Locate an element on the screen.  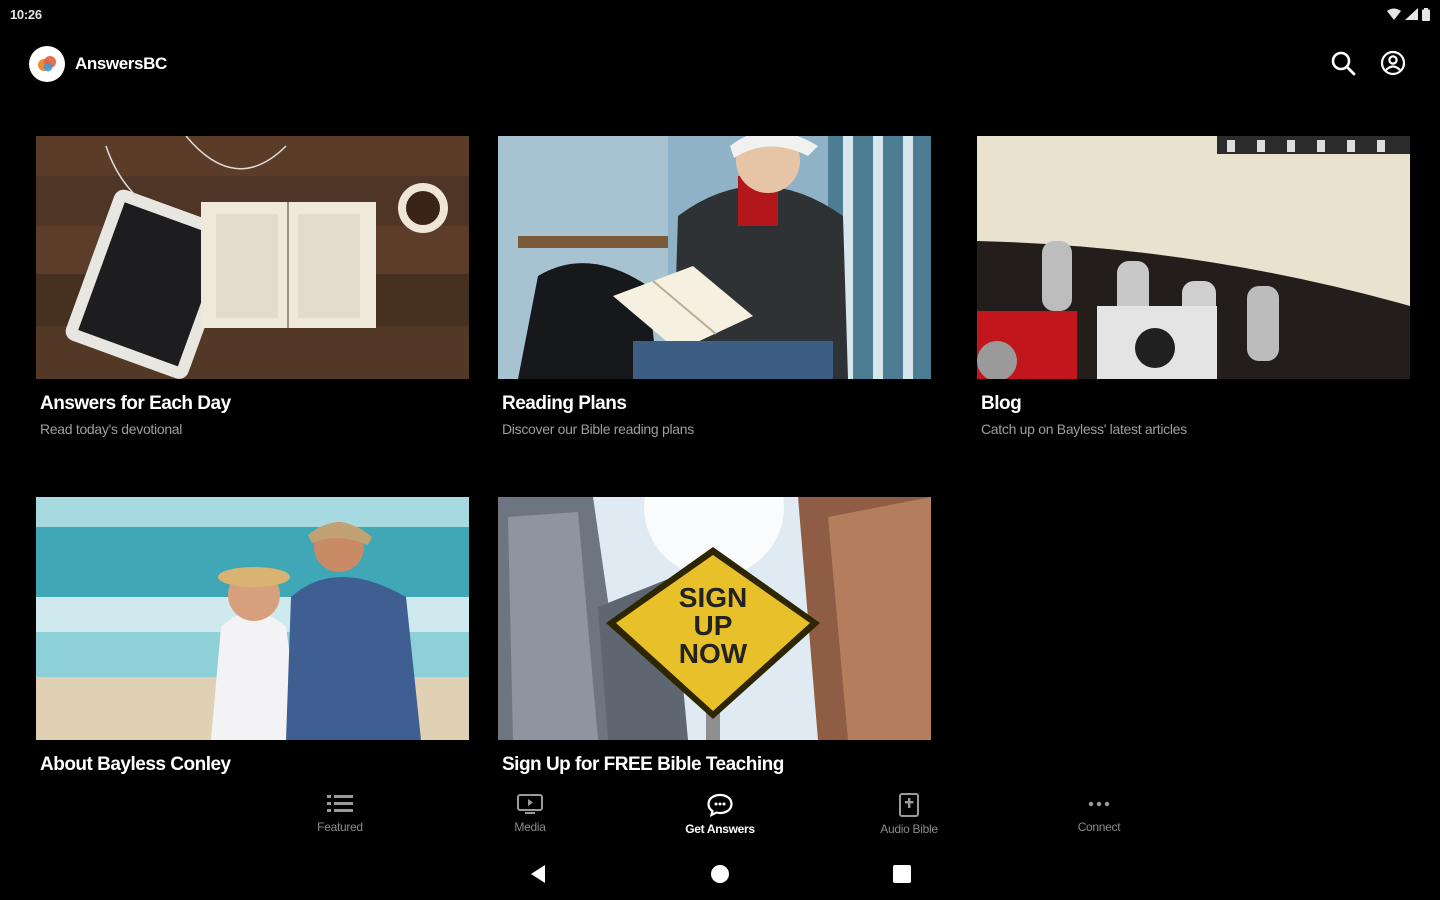
account-icon is located at coordinates (1393, 63).